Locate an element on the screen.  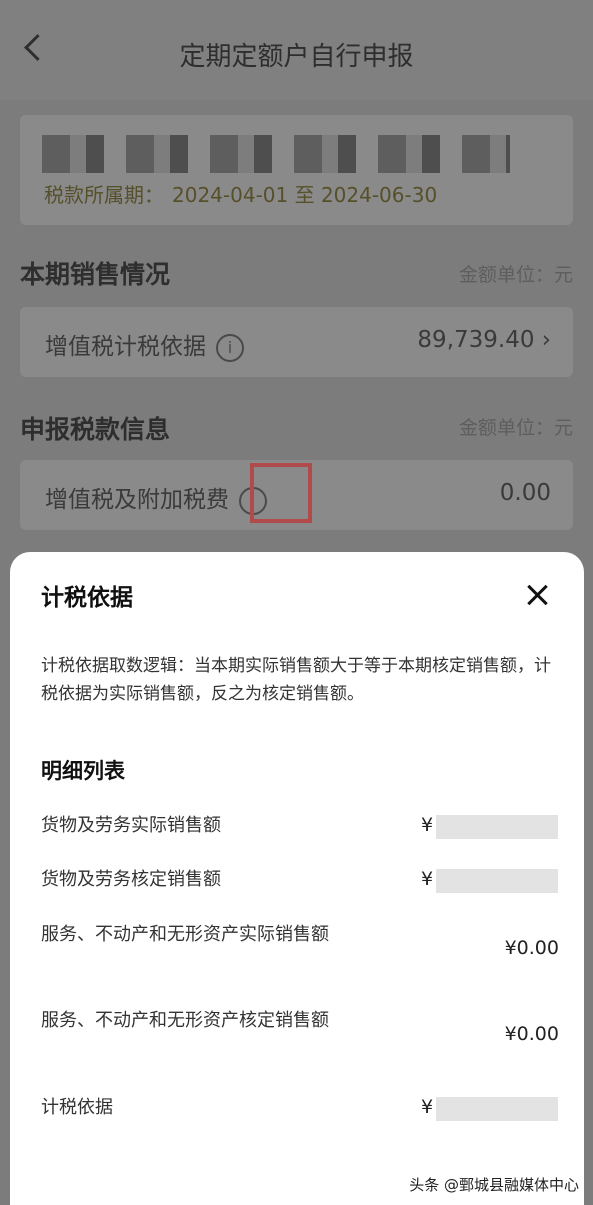
detail-list-title: 明细列表 is located at coordinates (83, 771).